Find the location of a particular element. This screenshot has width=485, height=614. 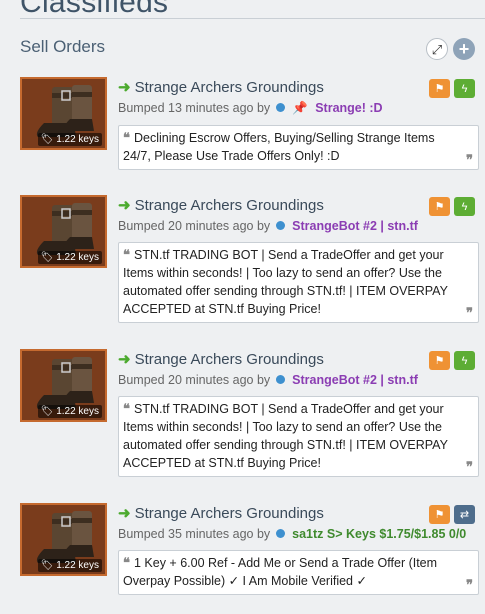

bumped-line: Bumped 13 minutes ago by 📌 Strange! :D is located at coordinates (250, 108).